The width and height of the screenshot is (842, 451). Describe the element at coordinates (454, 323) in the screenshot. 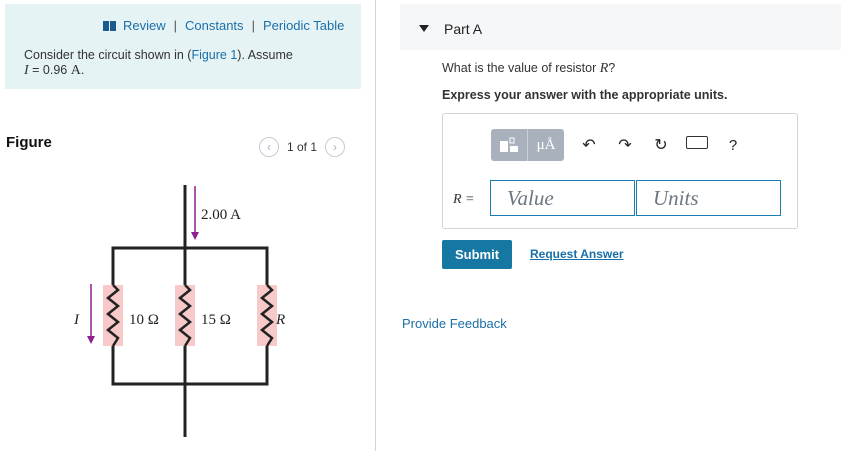

I see `provide-feedback-link: Provide Feedback` at that location.